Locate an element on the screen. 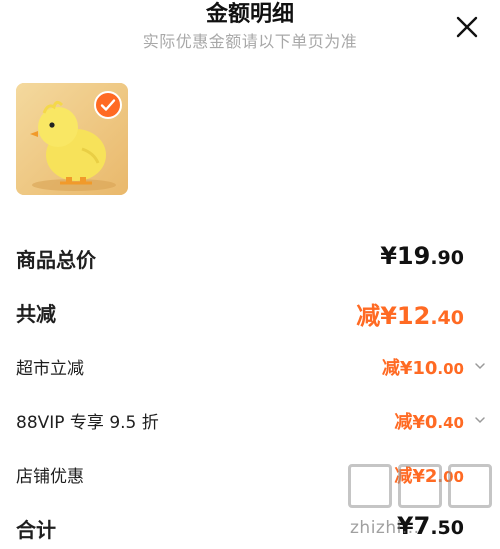 The height and width of the screenshot is (549, 500). selected-checkmark is located at coordinates (108, 105).